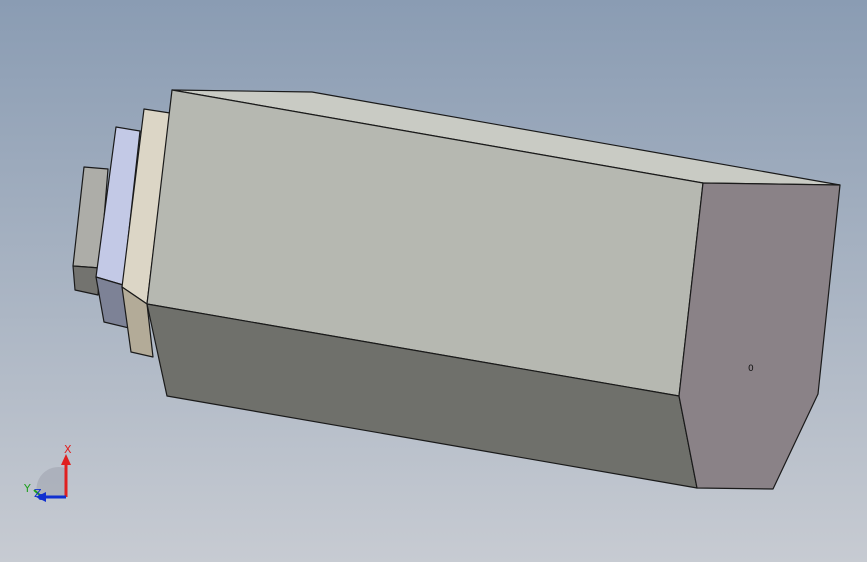  What do you see at coordinates (27, 488) in the screenshot?
I see `y-axis-label: Y` at bounding box center [27, 488].